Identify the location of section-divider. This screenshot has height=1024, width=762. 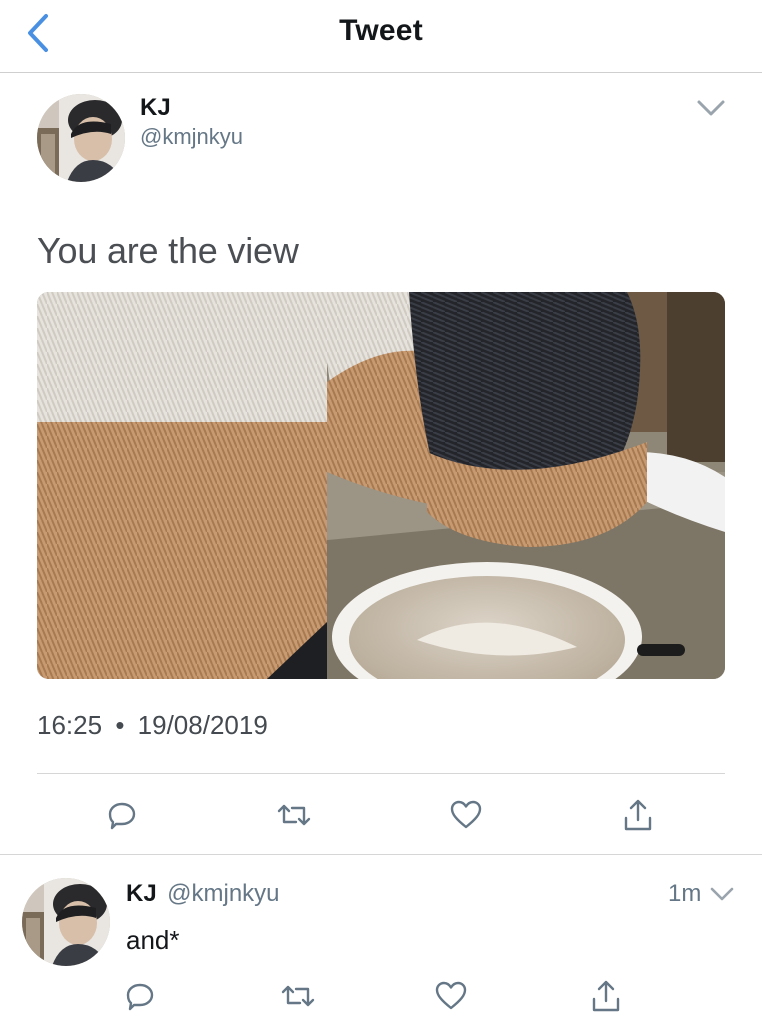
(381, 854).